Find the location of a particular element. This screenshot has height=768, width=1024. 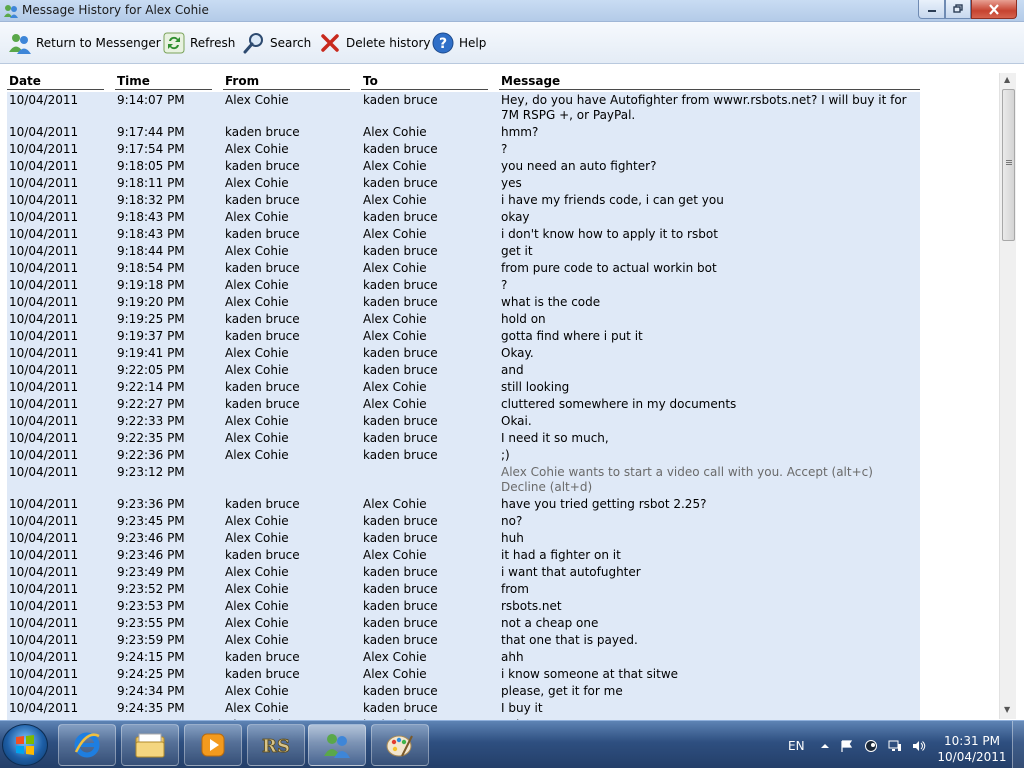

steam-icon is located at coordinates (871, 746).